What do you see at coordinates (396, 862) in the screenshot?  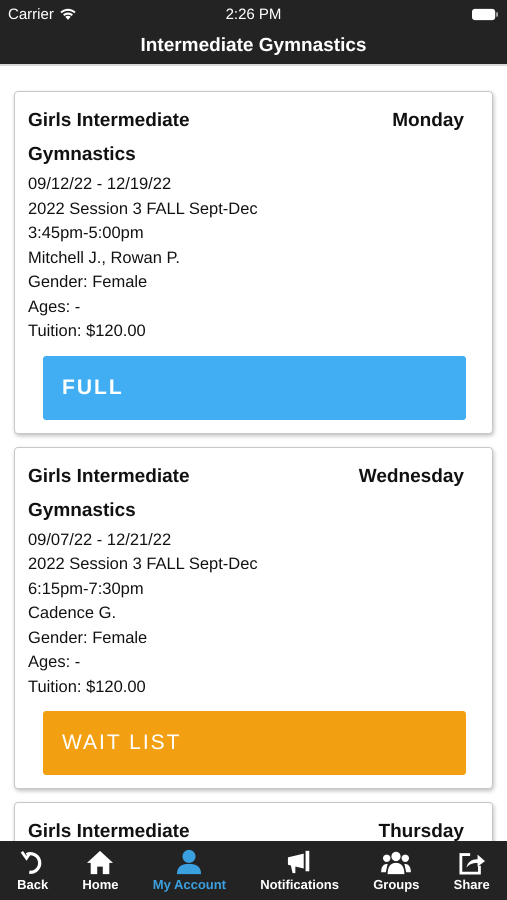 I see `people-icon` at bounding box center [396, 862].